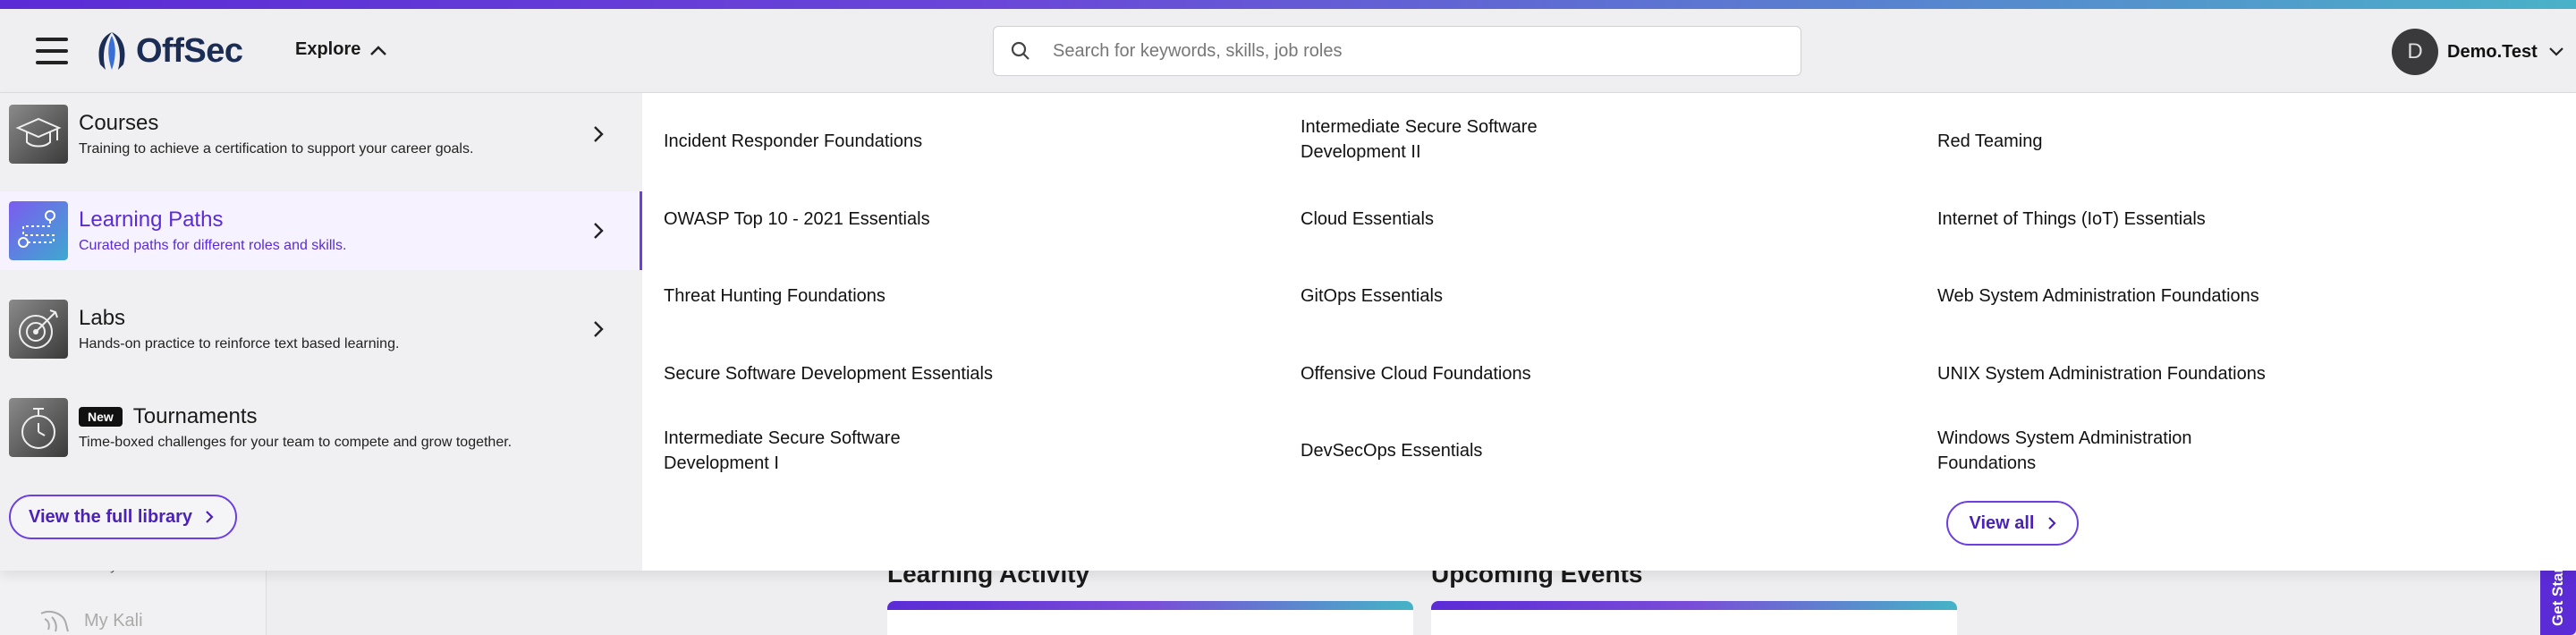  I want to click on learning-activity-card, so click(1150, 618).